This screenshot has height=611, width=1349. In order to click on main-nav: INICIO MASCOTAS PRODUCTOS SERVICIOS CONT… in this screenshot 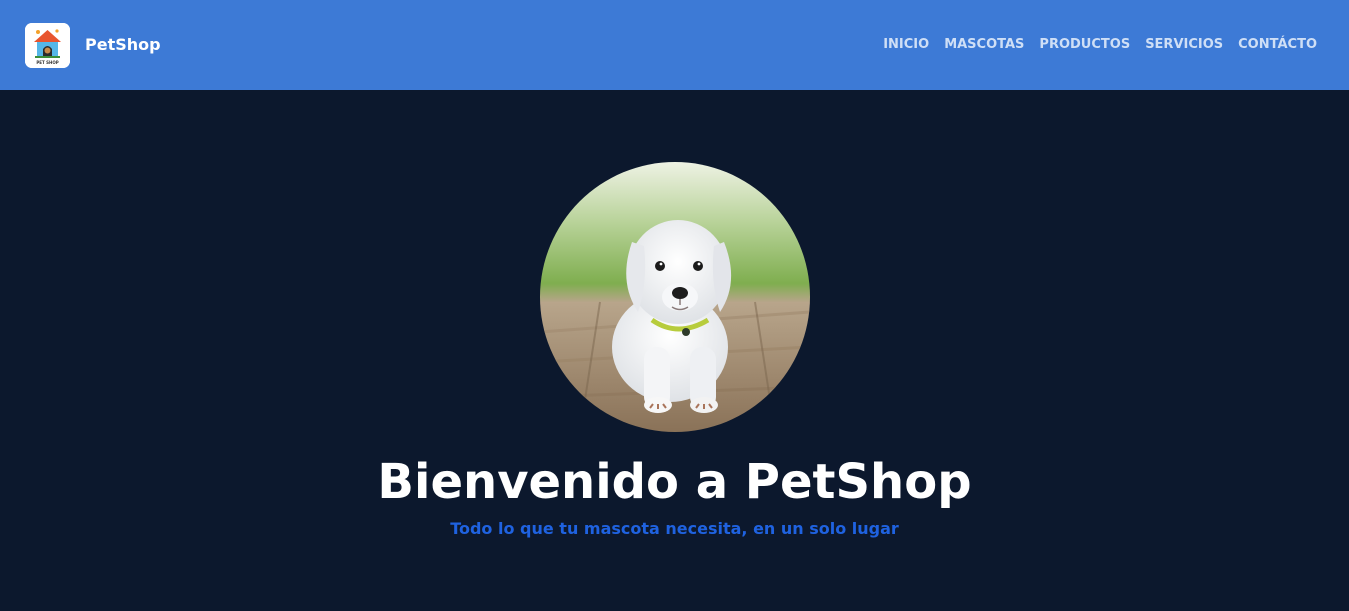, I will do `click(1100, 45)`.